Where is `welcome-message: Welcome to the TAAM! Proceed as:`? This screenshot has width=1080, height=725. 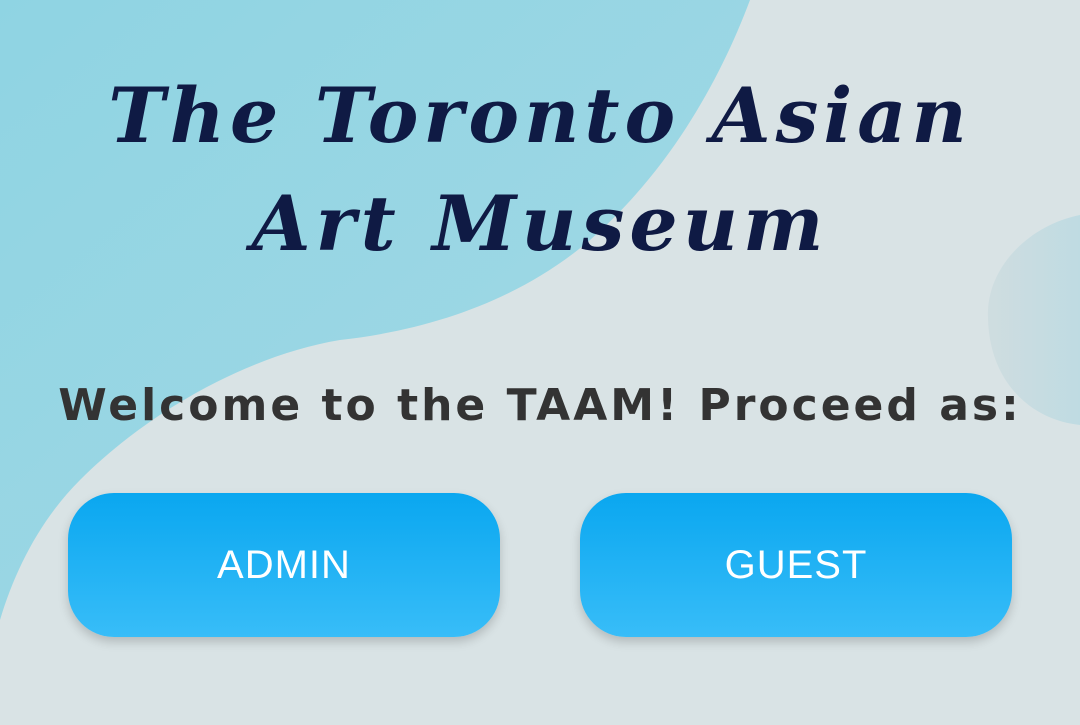
welcome-message: Welcome to the TAAM! Proceed as: is located at coordinates (540, 405).